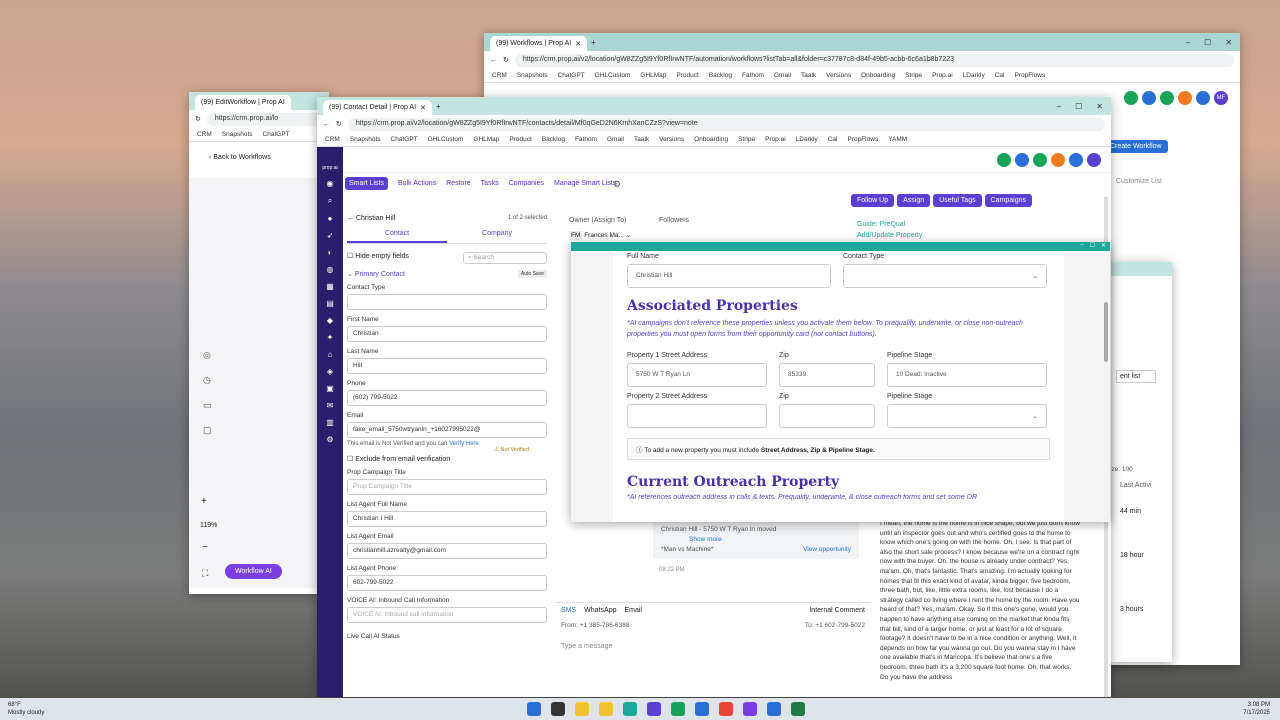 The image size is (1280, 720). I want to click on field-input: 602-799-5022, so click(447, 583).